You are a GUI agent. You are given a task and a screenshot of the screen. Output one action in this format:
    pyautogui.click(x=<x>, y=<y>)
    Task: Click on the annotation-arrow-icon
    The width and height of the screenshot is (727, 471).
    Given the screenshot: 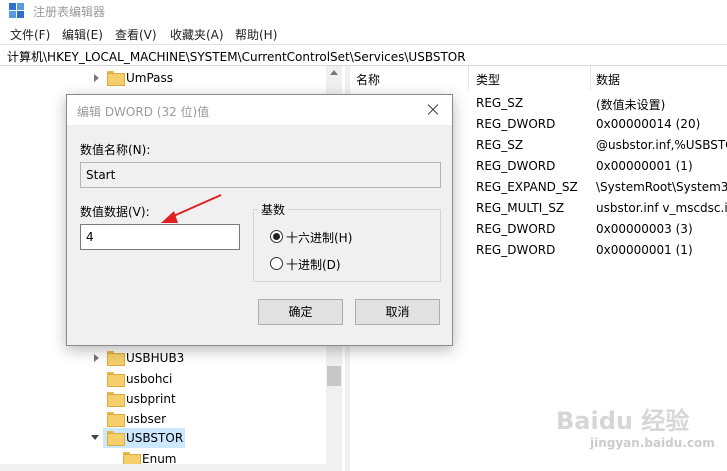 What is the action you would take?
    pyautogui.click(x=191, y=208)
    